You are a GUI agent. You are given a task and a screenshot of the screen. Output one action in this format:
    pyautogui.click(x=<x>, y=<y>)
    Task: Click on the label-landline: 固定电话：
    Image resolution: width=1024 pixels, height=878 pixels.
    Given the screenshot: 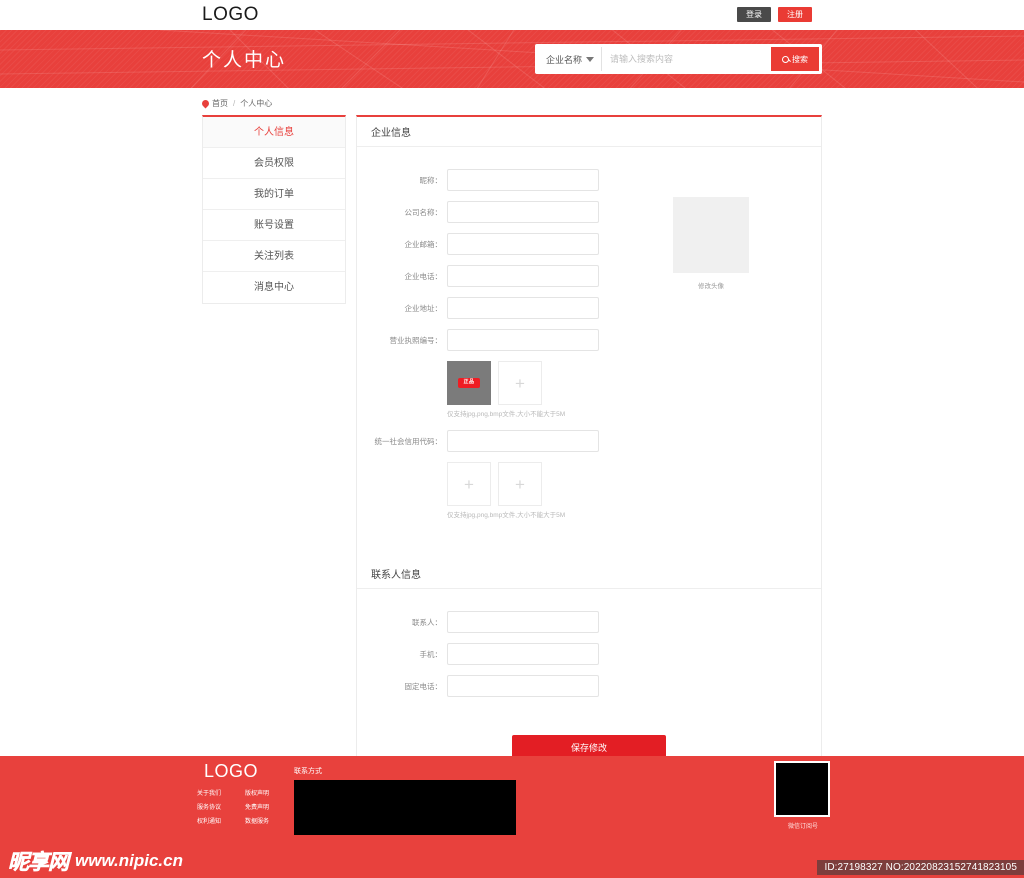 What is the action you would take?
    pyautogui.click(x=423, y=686)
    